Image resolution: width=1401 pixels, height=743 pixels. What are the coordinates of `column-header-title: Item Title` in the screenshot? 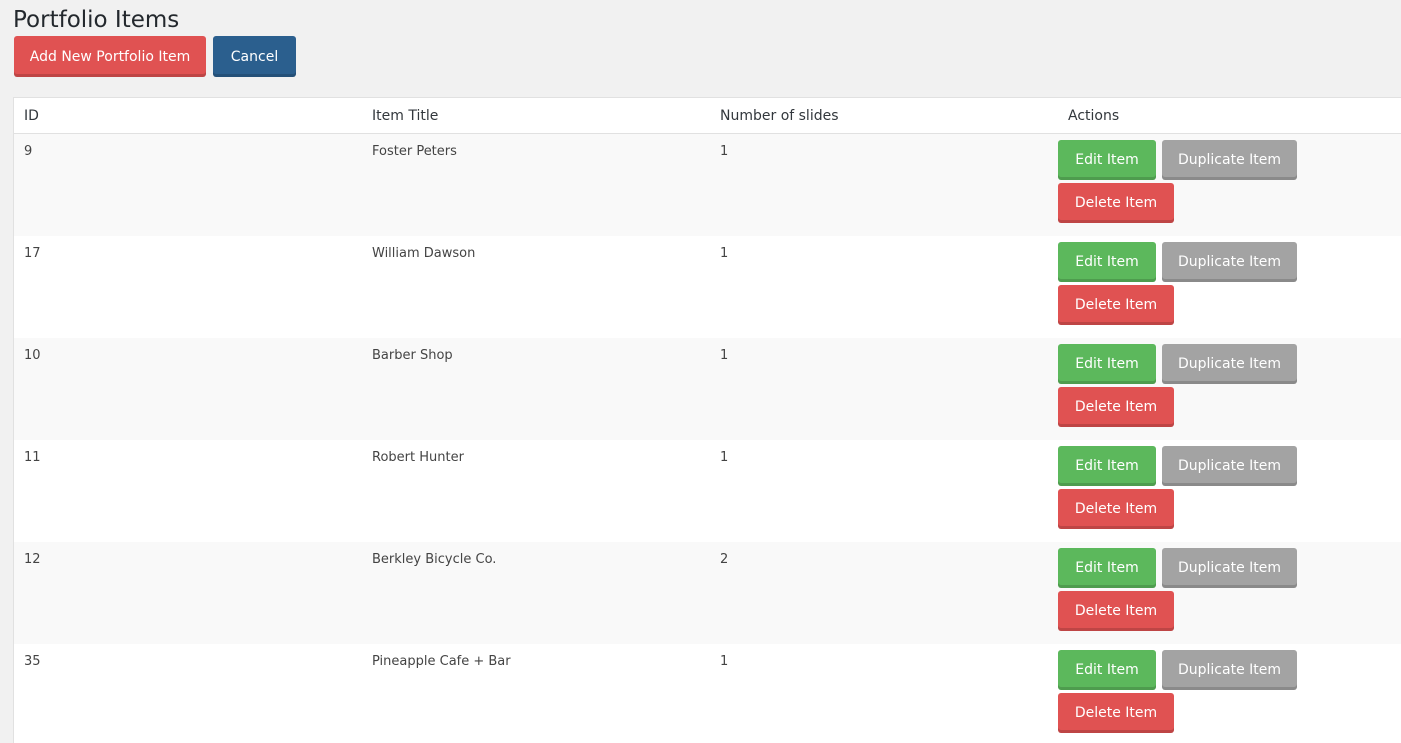 It's located at (536, 116).